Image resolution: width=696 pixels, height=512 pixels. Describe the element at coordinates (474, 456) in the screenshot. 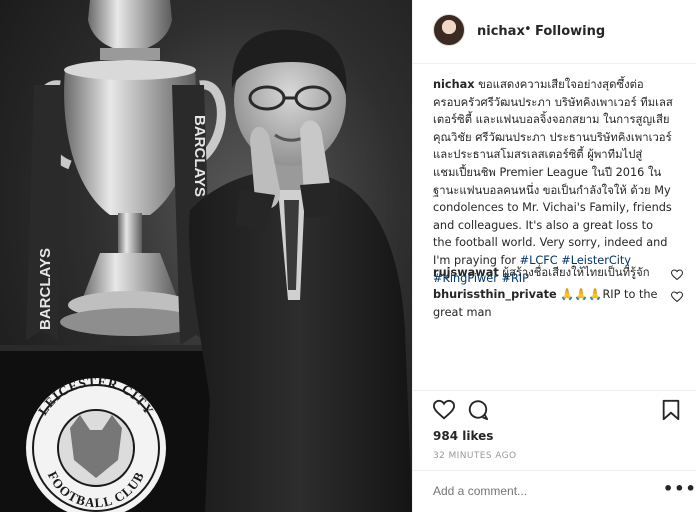

I see `post-timestamp: 32 MINUTES AGO` at that location.